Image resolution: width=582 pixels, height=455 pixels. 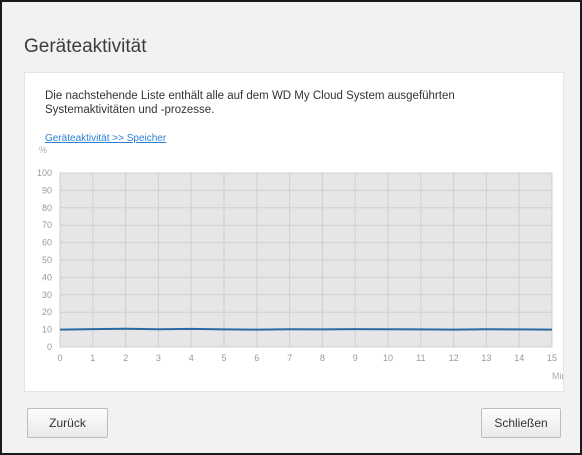 I want to click on y-tick-label: 70, so click(x=47, y=225).